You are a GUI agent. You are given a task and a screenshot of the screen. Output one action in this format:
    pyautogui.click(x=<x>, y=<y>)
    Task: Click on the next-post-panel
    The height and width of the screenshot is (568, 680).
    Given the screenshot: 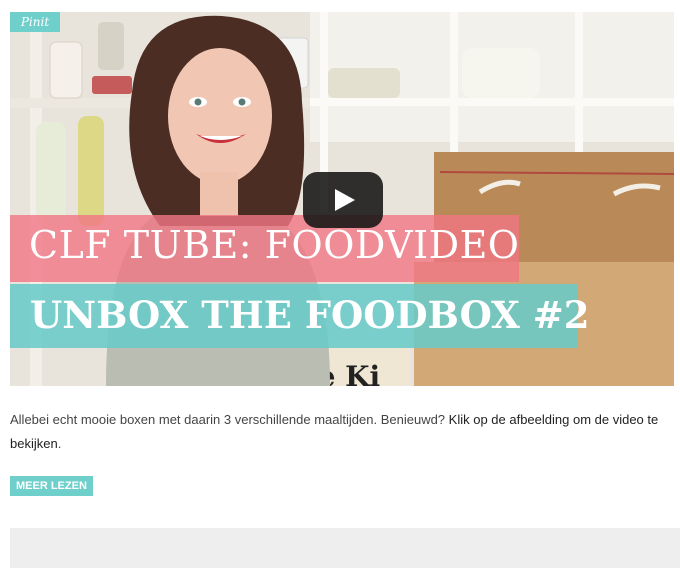 What is the action you would take?
    pyautogui.click(x=345, y=548)
    